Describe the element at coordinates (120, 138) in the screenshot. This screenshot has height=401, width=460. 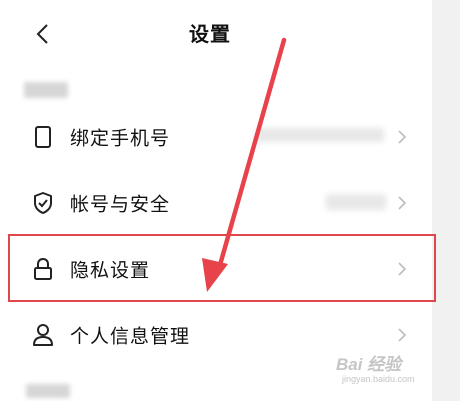
I see `settings-row-label: 绑定手机号` at that location.